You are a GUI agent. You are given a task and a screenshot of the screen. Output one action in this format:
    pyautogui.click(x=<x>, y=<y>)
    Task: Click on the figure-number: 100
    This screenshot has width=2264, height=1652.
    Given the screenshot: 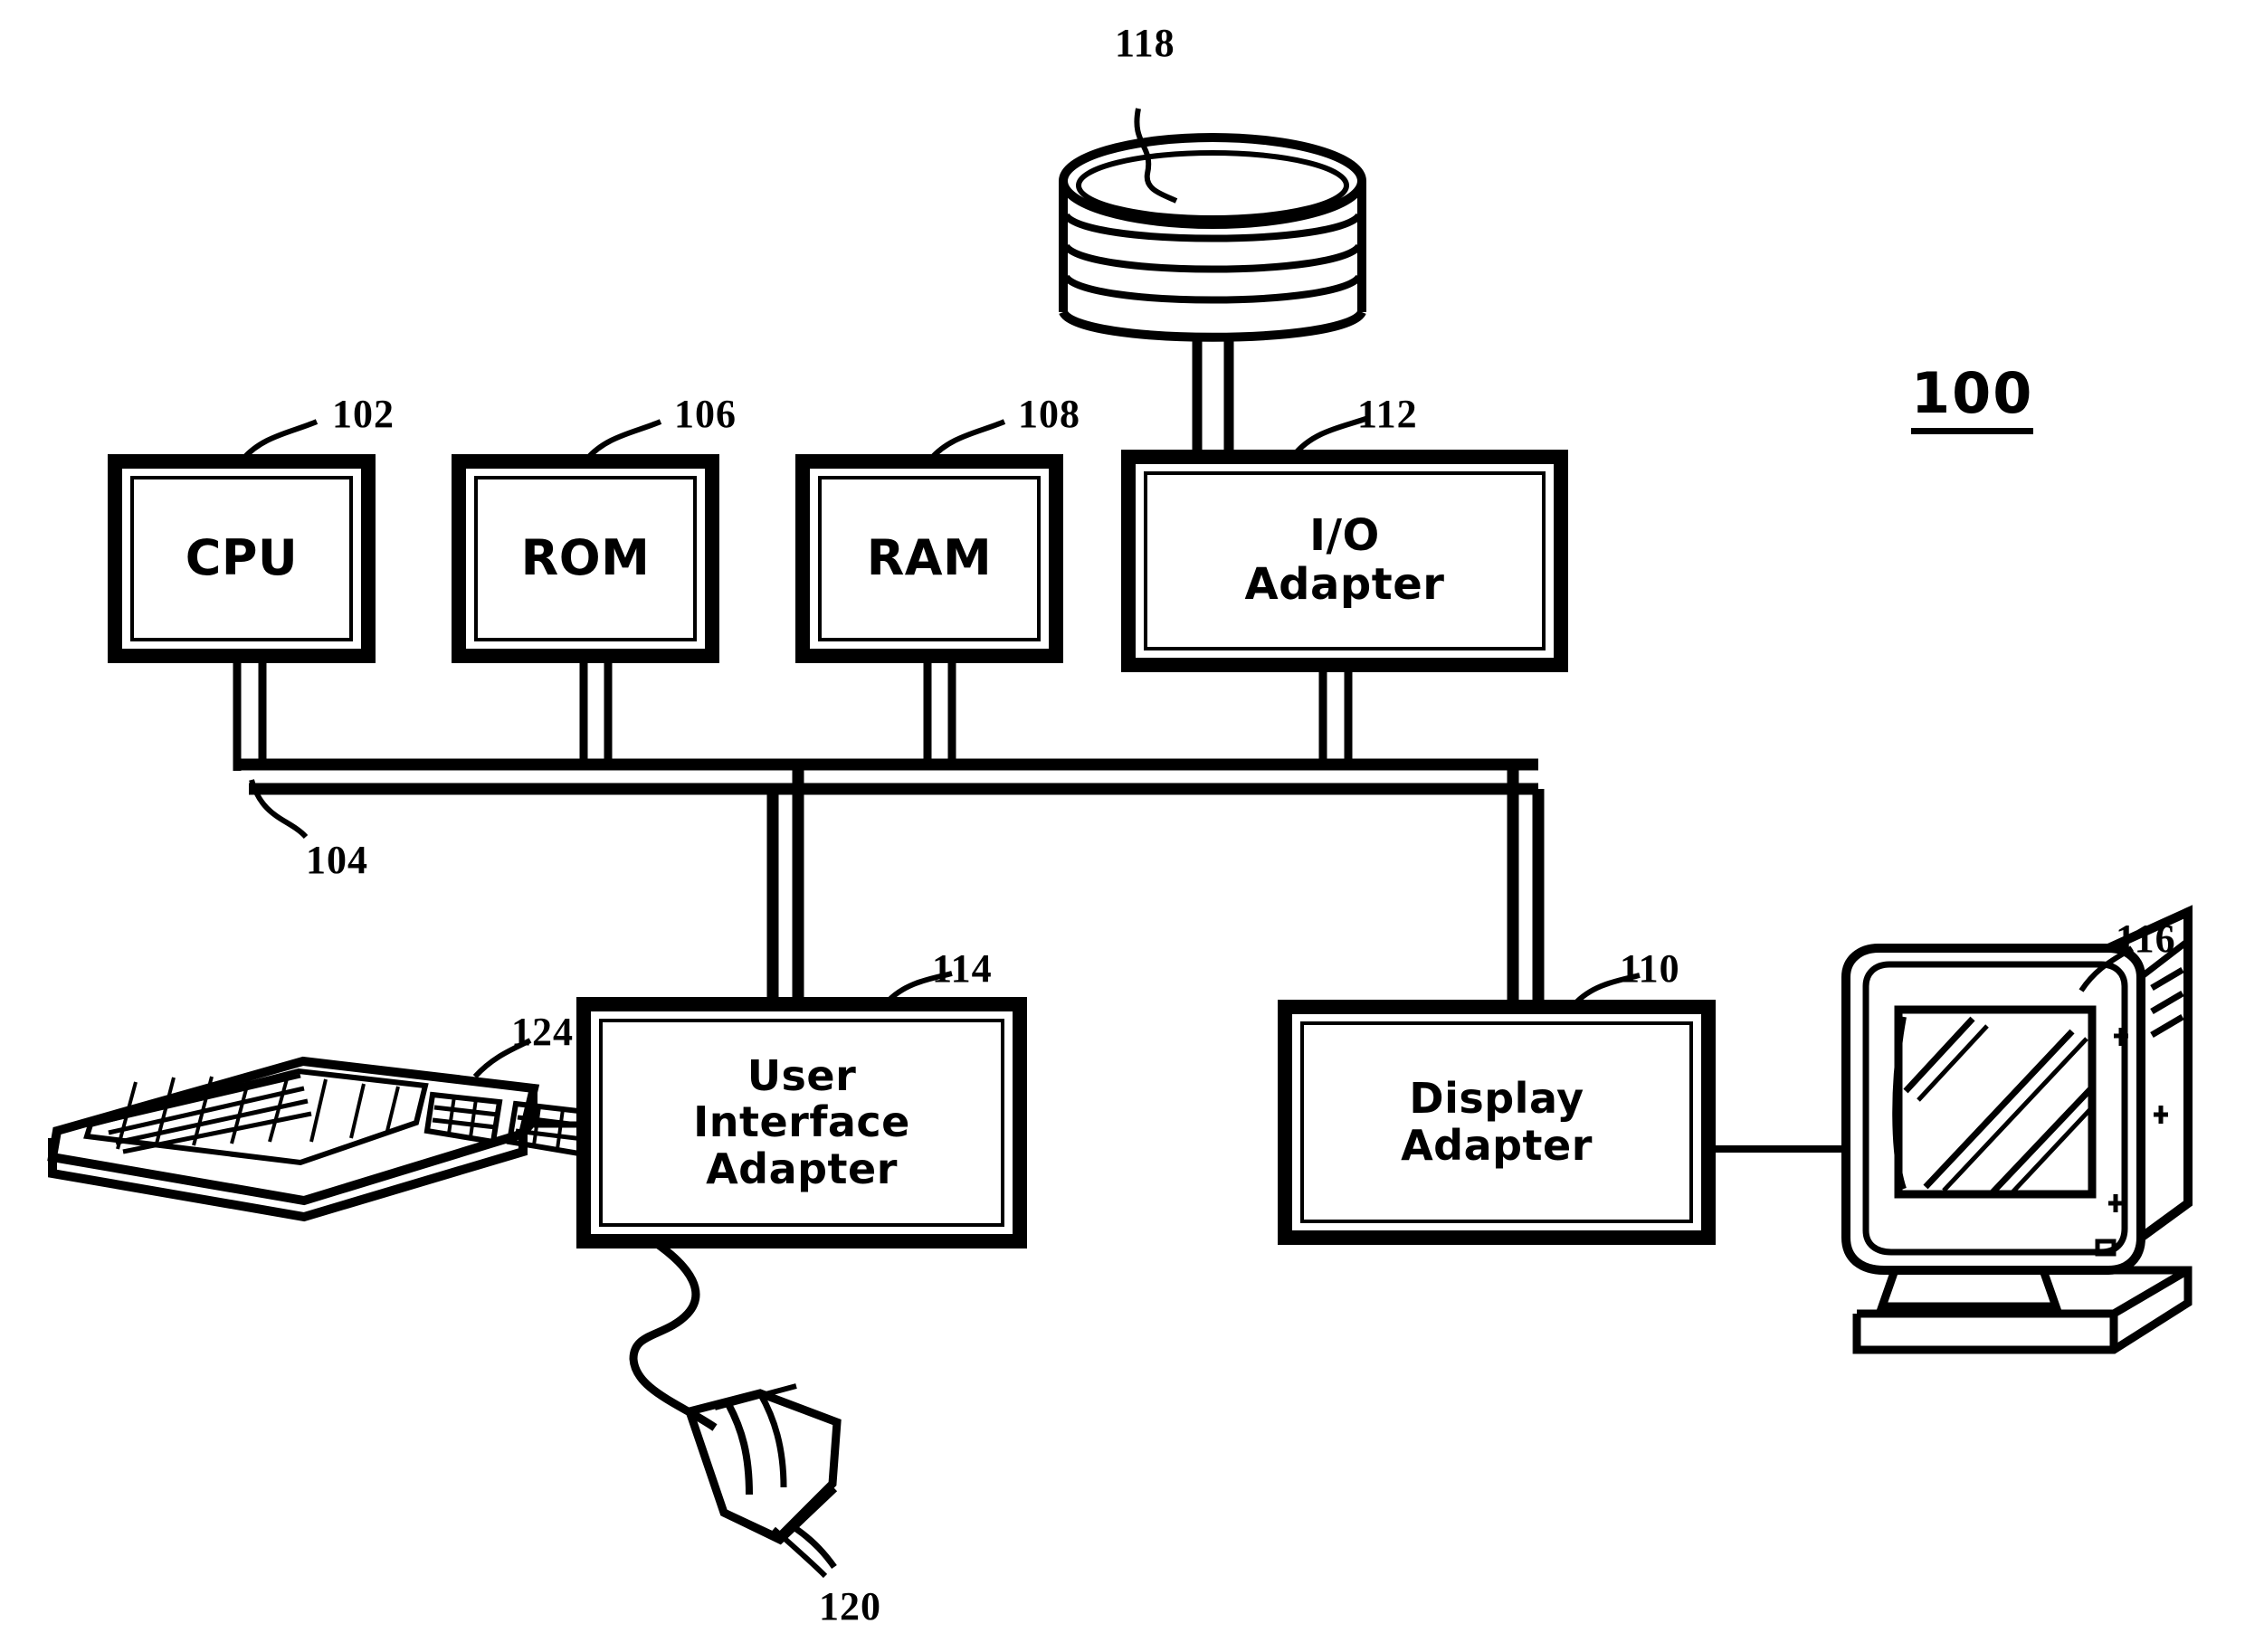 What is the action you would take?
    pyautogui.click(x=1973, y=397)
    